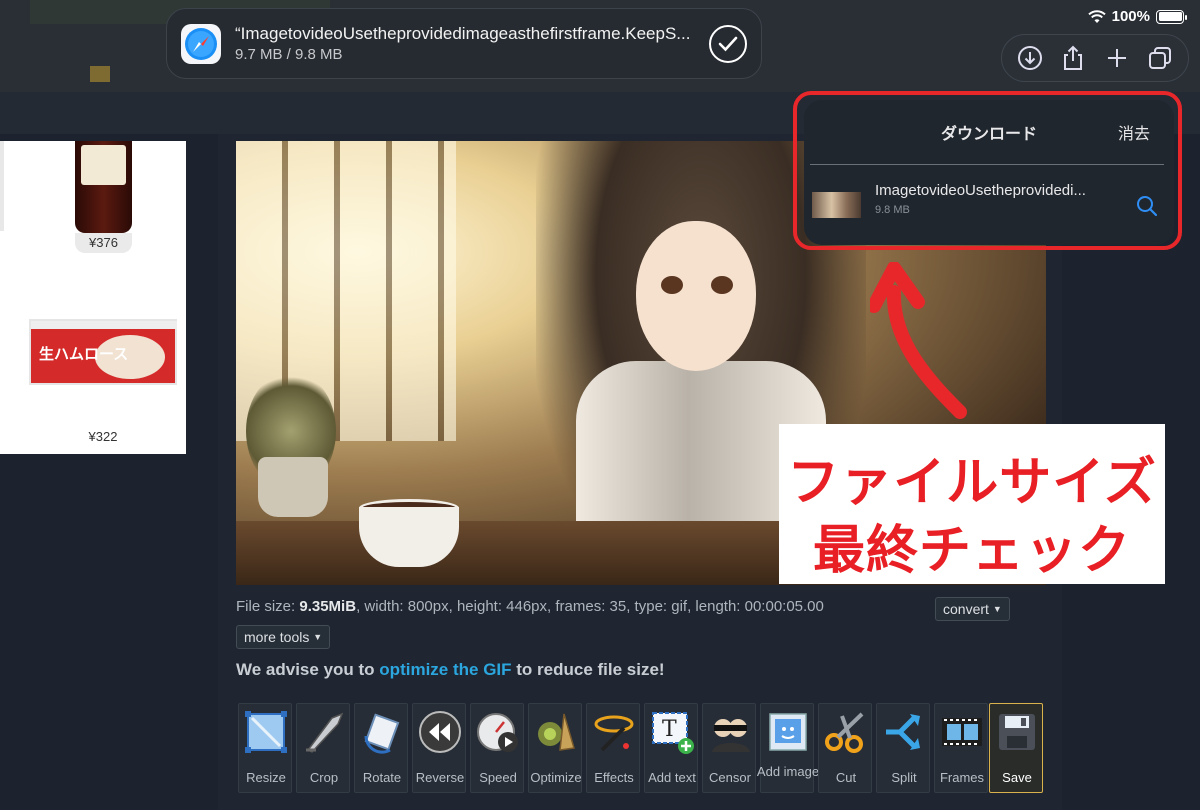 This screenshot has width=1200, height=810. I want to click on share-icon, so click(1073, 57).